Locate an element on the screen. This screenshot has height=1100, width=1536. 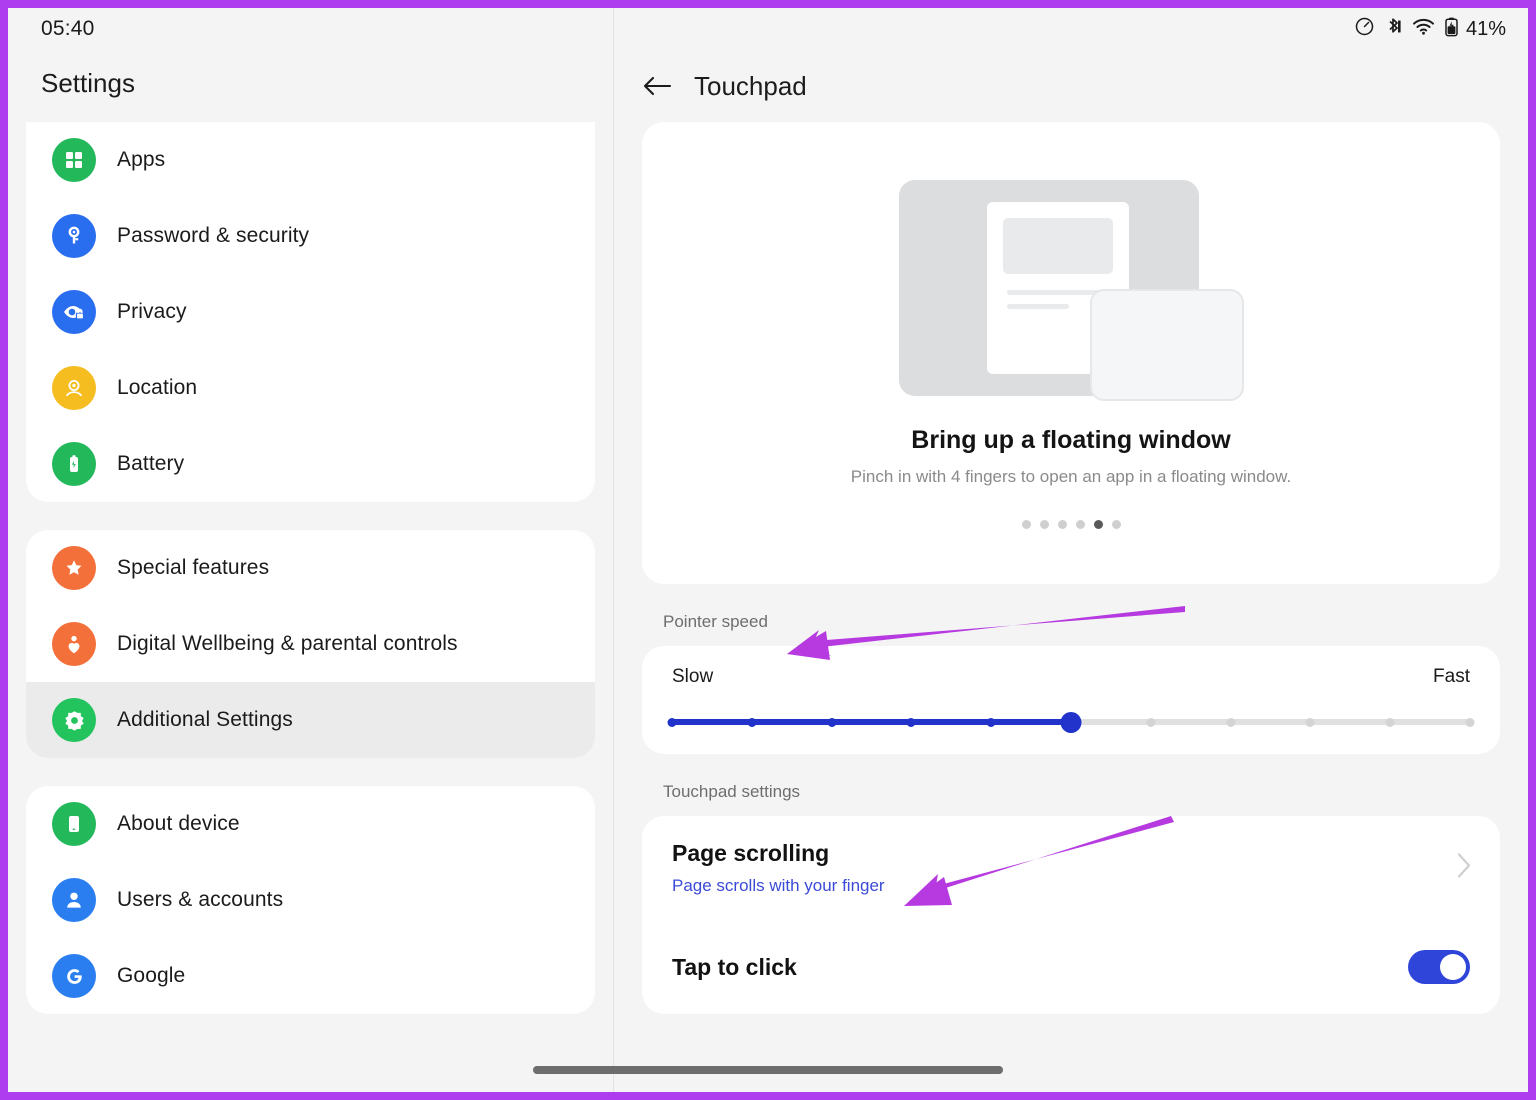
person-icon is located at coordinates (74, 900).